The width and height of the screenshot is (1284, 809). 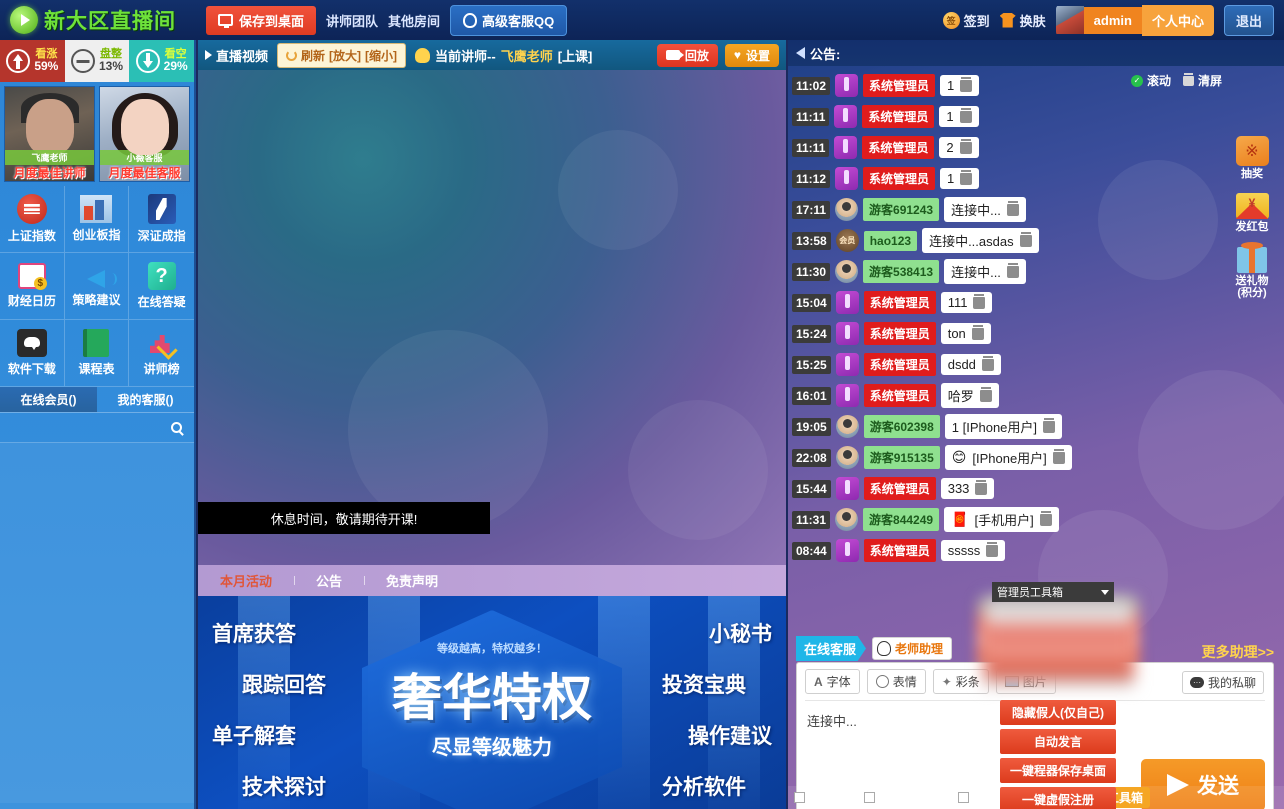 What do you see at coordinates (1038, 364) in the screenshot?
I see `message-row: 15:25 系统管理员 dsdd` at bounding box center [1038, 364].